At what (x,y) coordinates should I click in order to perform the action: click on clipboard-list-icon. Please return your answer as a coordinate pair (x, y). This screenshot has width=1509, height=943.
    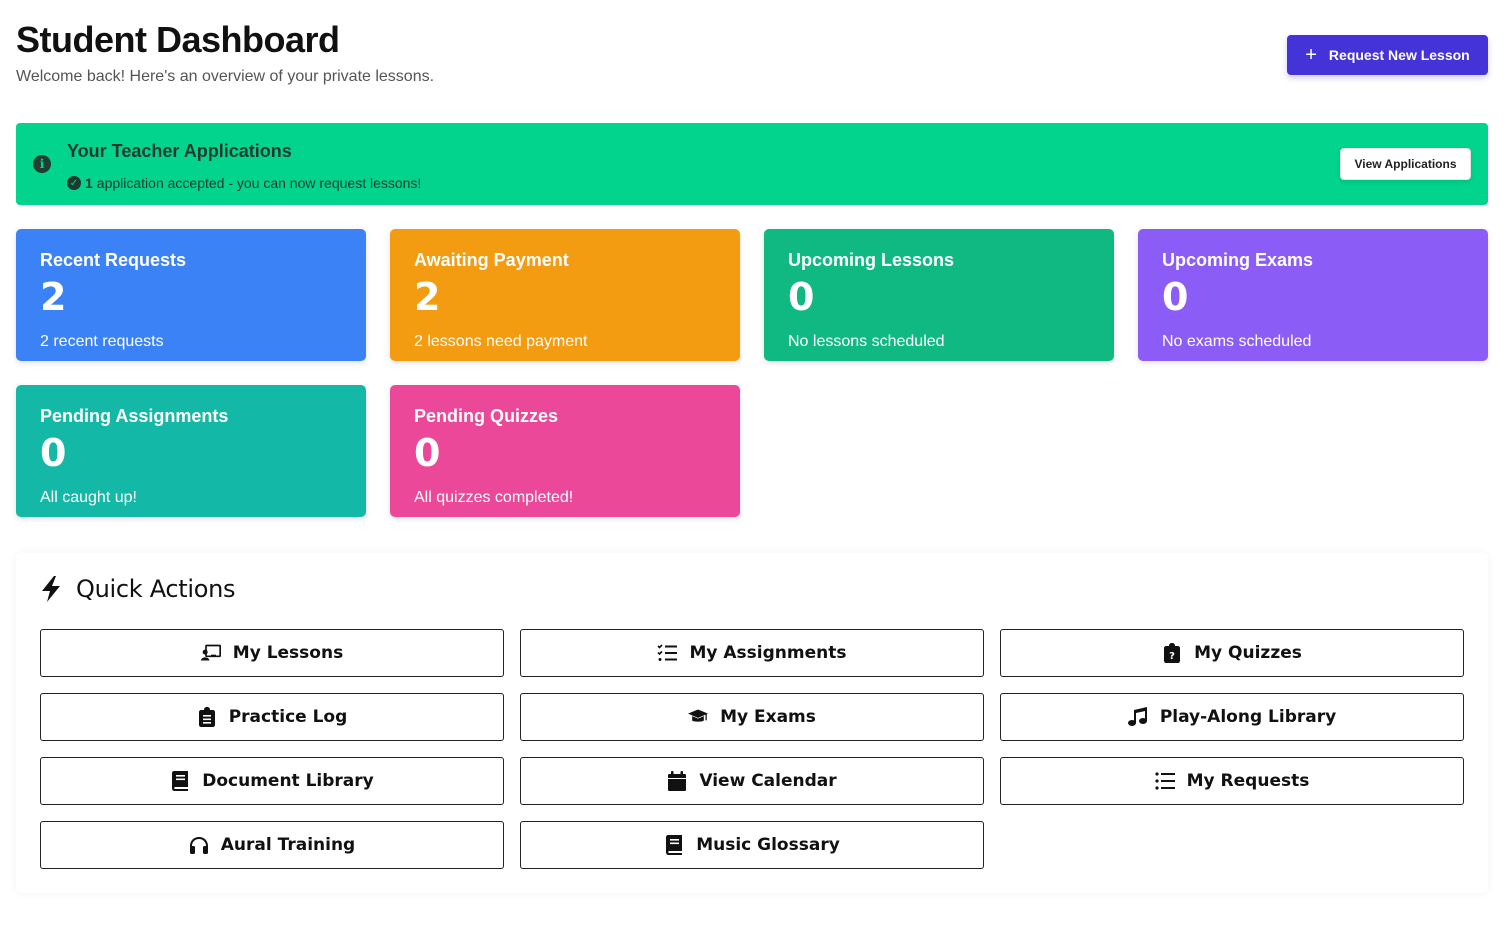
    Looking at the image, I should click on (206, 717).